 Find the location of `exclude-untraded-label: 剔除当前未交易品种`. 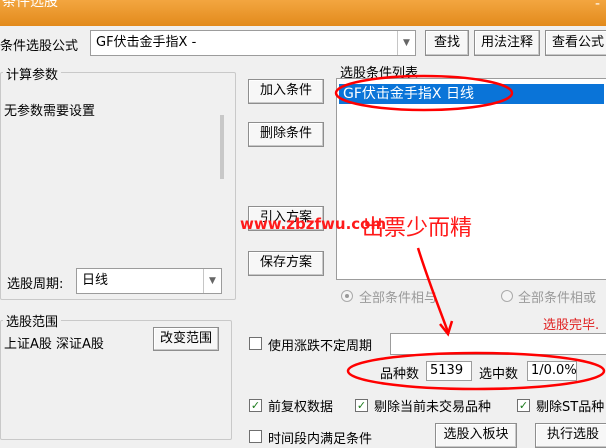

exclude-untraded-label: 剔除当前未交易品种 is located at coordinates (433, 407).